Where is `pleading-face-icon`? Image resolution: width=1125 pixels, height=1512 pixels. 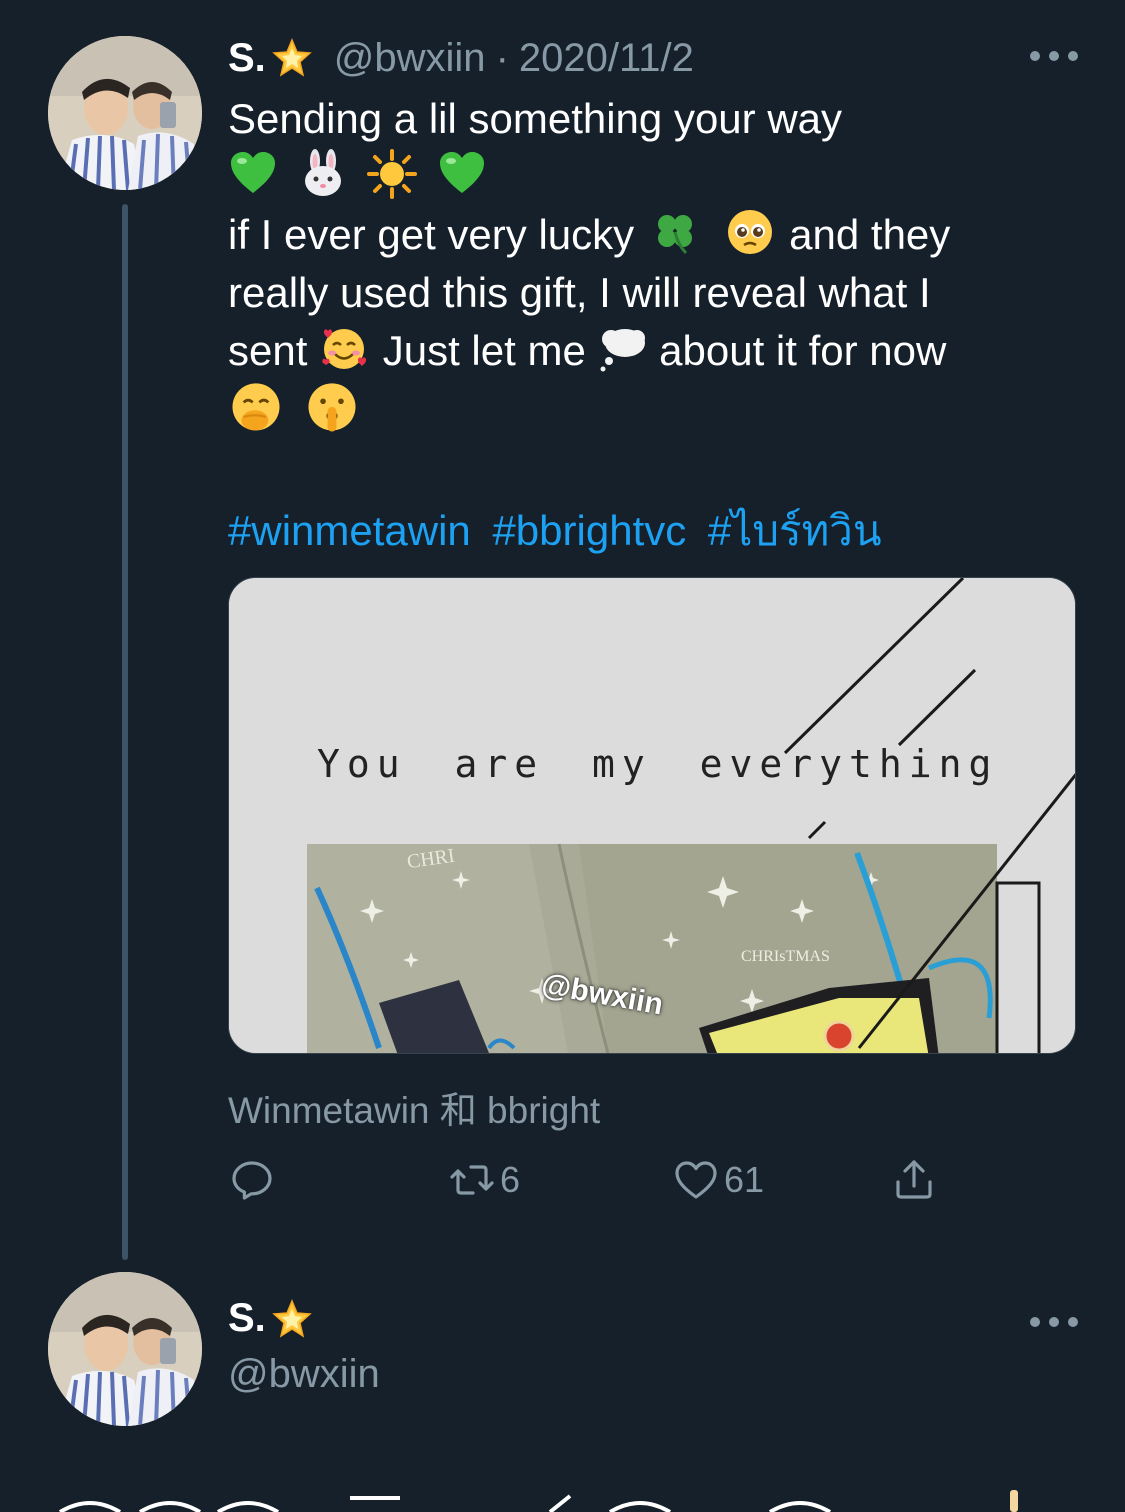
pleading-face-icon is located at coordinates (750, 232).